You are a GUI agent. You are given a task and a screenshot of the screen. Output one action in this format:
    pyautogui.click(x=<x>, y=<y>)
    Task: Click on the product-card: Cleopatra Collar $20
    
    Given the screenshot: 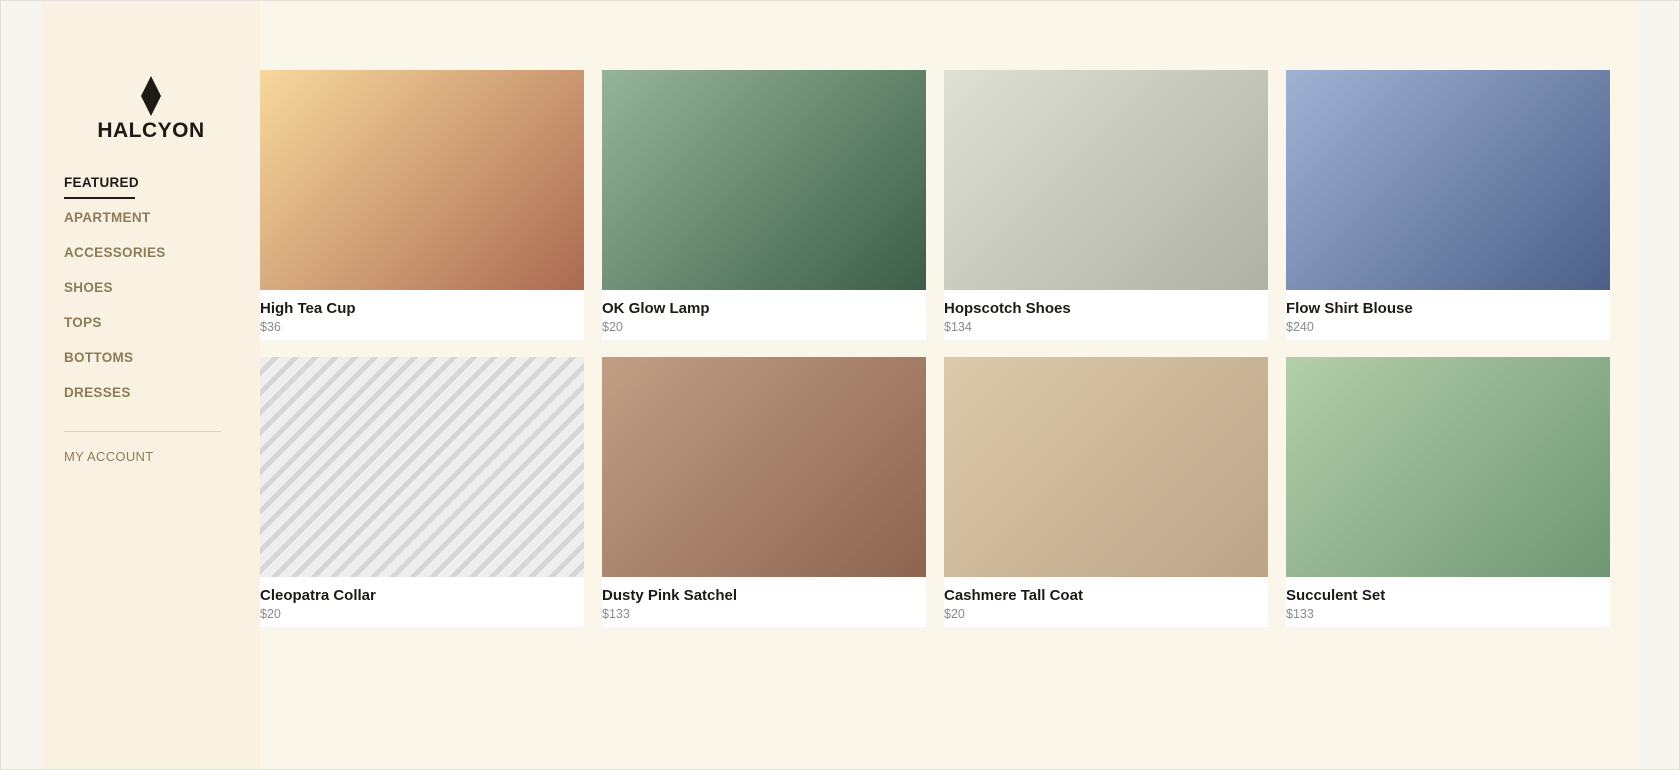 What is the action you would take?
    pyautogui.click(x=422, y=492)
    